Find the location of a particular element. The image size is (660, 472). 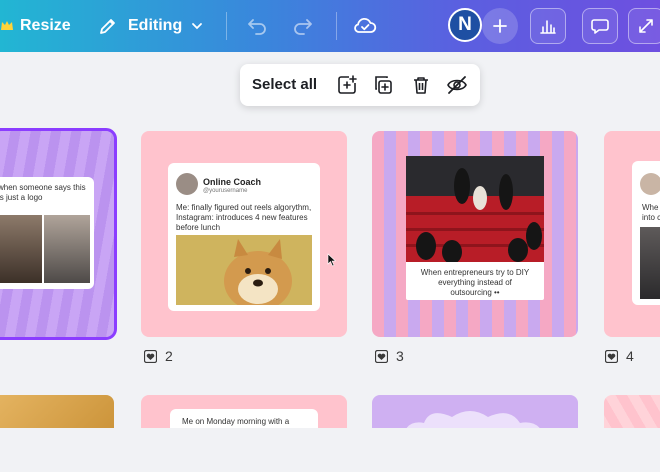

tweet-text-partial: Whe is located at coordinates (650, 207).